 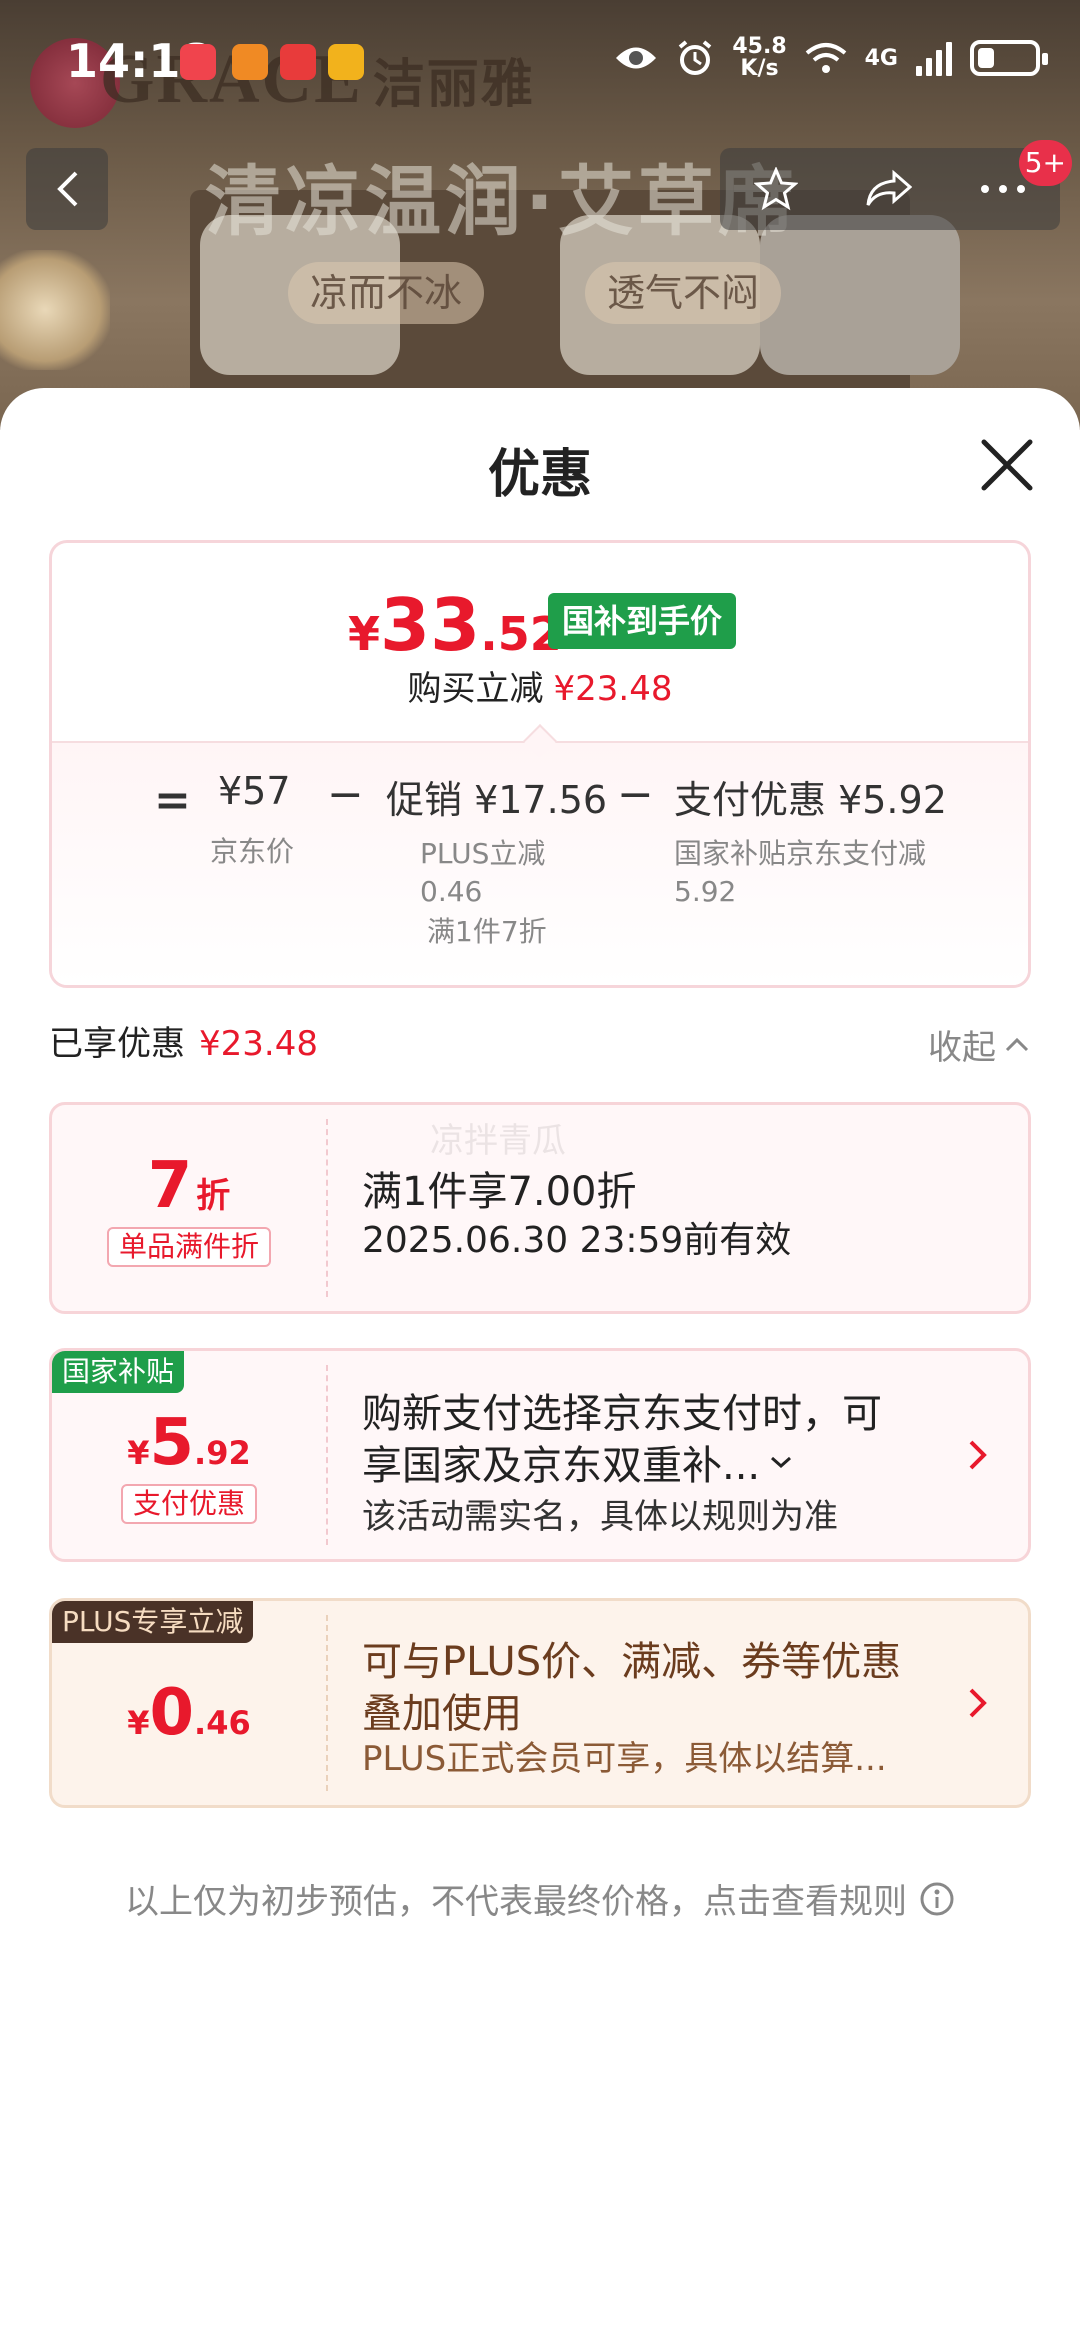 What do you see at coordinates (622, 1414) in the screenshot?
I see `offer-desc-line: 购新支付选择京东支付时，可` at bounding box center [622, 1414].